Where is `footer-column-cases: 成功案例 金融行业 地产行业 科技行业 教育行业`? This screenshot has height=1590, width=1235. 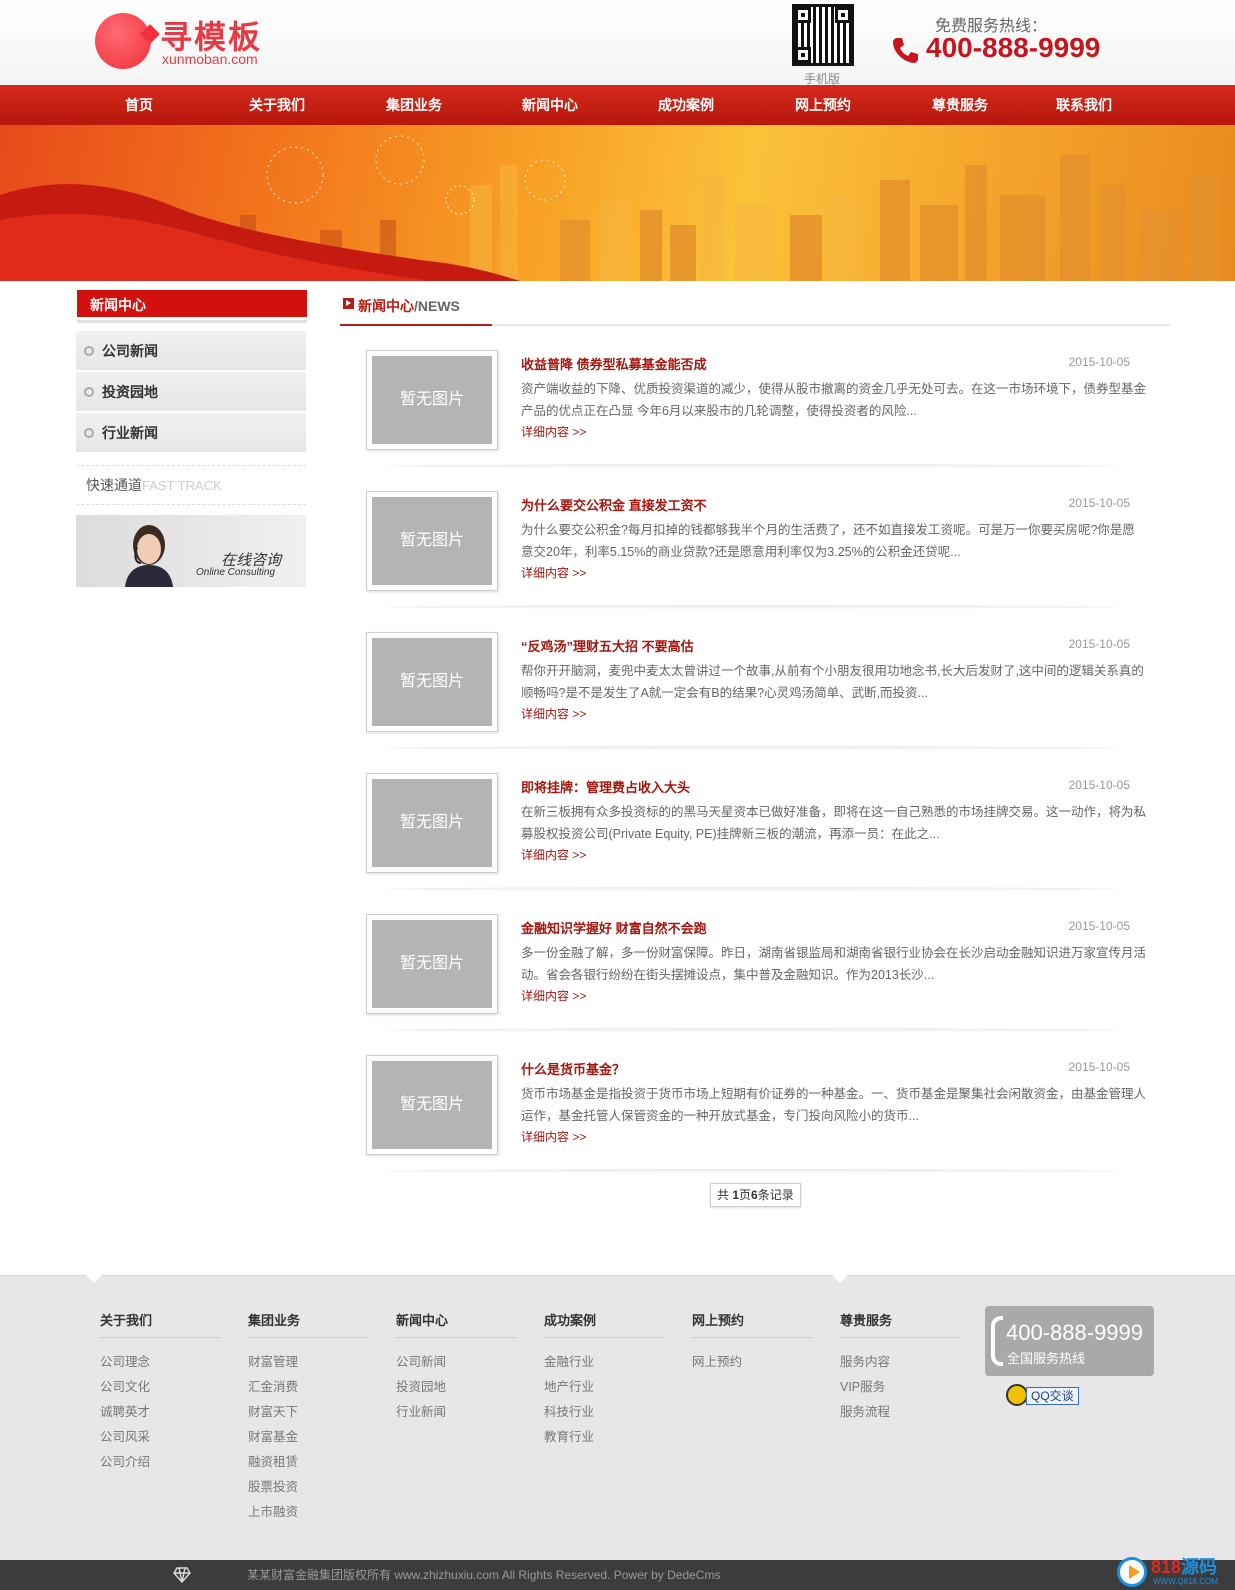
footer-column-cases: 成功案例 金融行业 地产行业 科技行业 教育行业 is located at coordinates (604, 1380).